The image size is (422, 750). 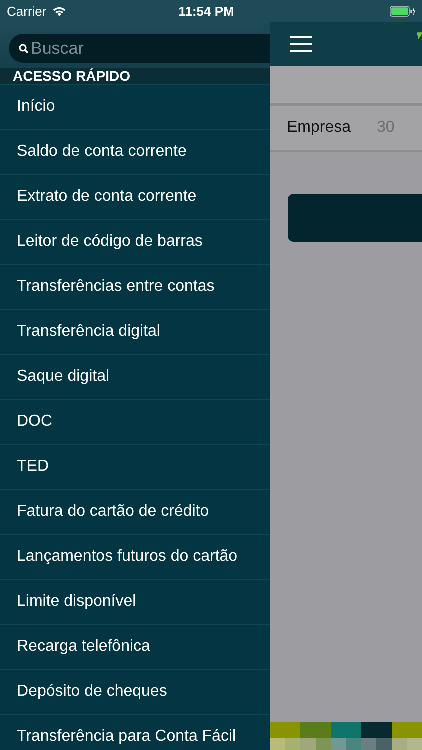 What do you see at coordinates (27, 11) in the screenshot?
I see `carrier-label: Carrier` at bounding box center [27, 11].